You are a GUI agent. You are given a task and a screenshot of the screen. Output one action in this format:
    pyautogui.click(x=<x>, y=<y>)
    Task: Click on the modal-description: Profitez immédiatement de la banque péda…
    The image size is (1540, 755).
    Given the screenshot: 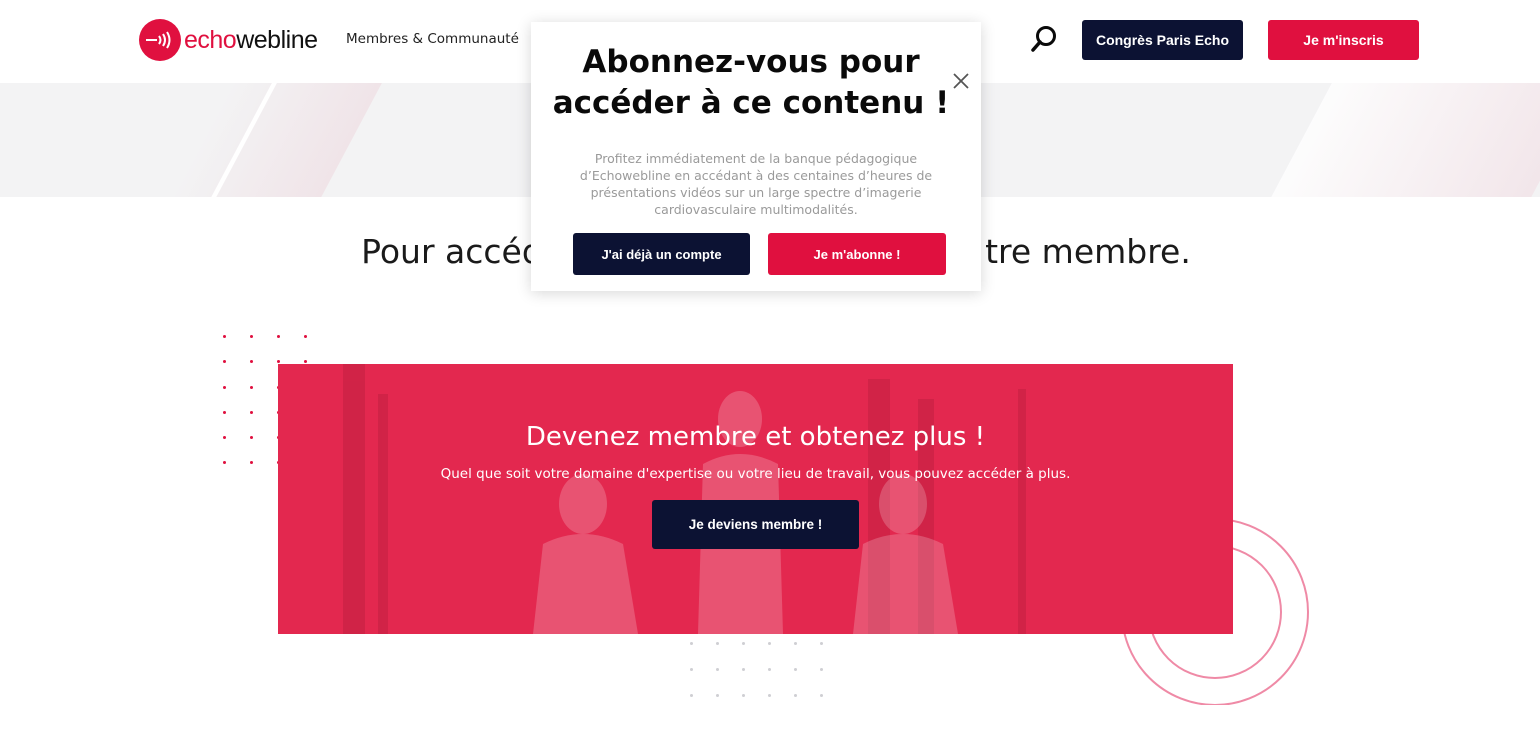 What is the action you would take?
    pyautogui.click(x=756, y=184)
    